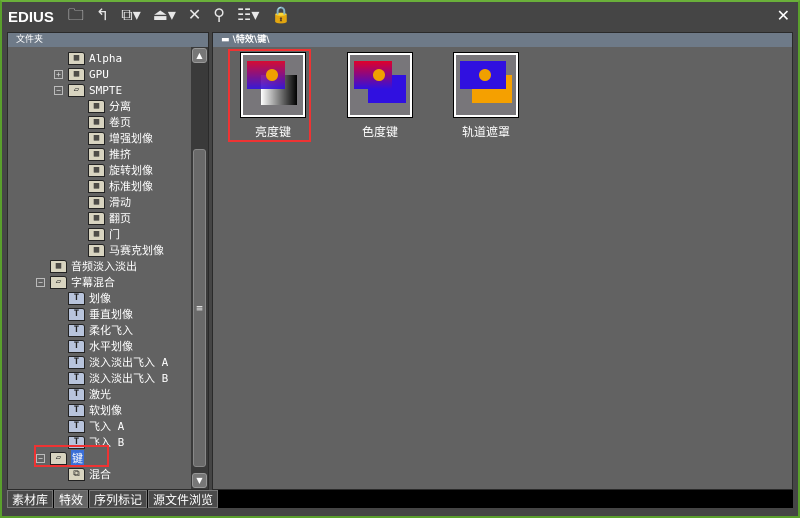 This screenshot has width=800, height=518. Describe the element at coordinates (120, 218) in the screenshot. I see `tree-item-label: 翻页` at that location.